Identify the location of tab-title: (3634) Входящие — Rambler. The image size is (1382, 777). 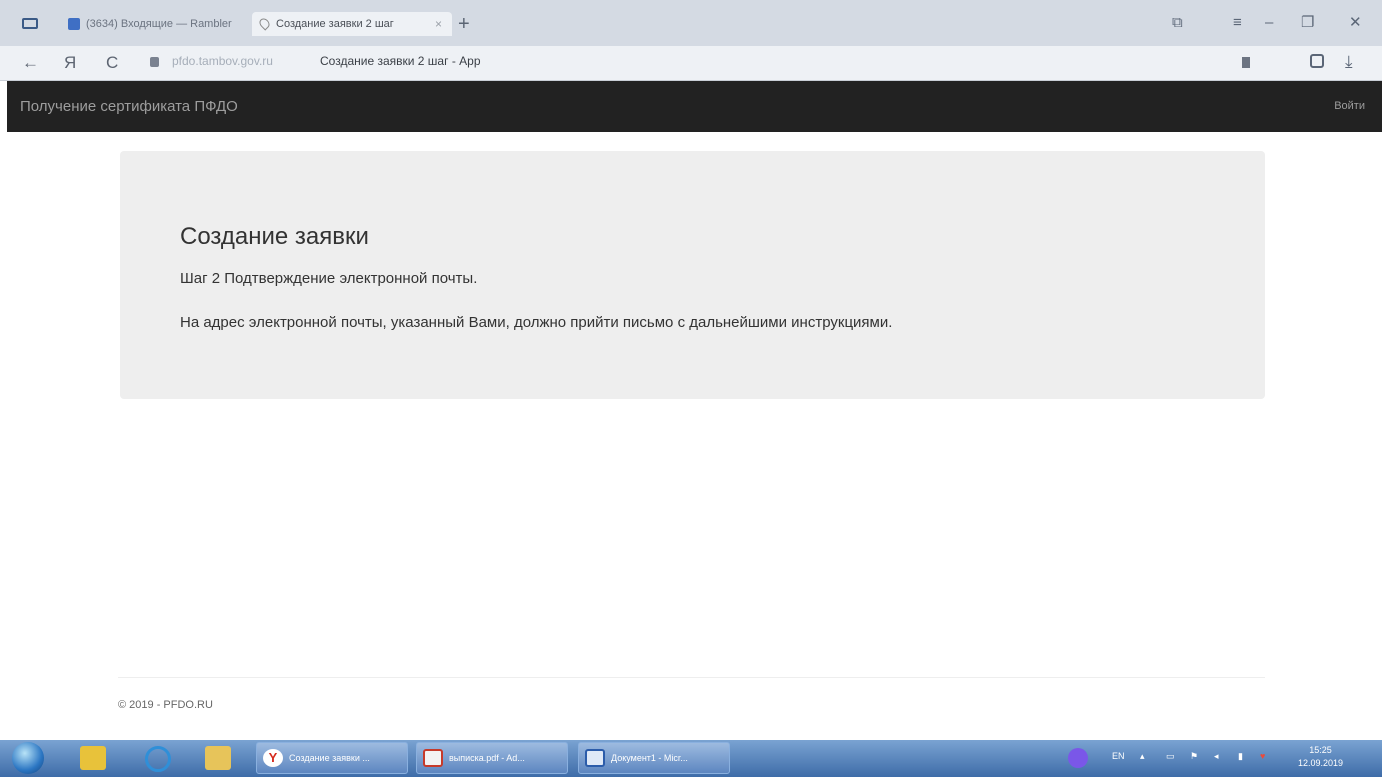
(159, 24).